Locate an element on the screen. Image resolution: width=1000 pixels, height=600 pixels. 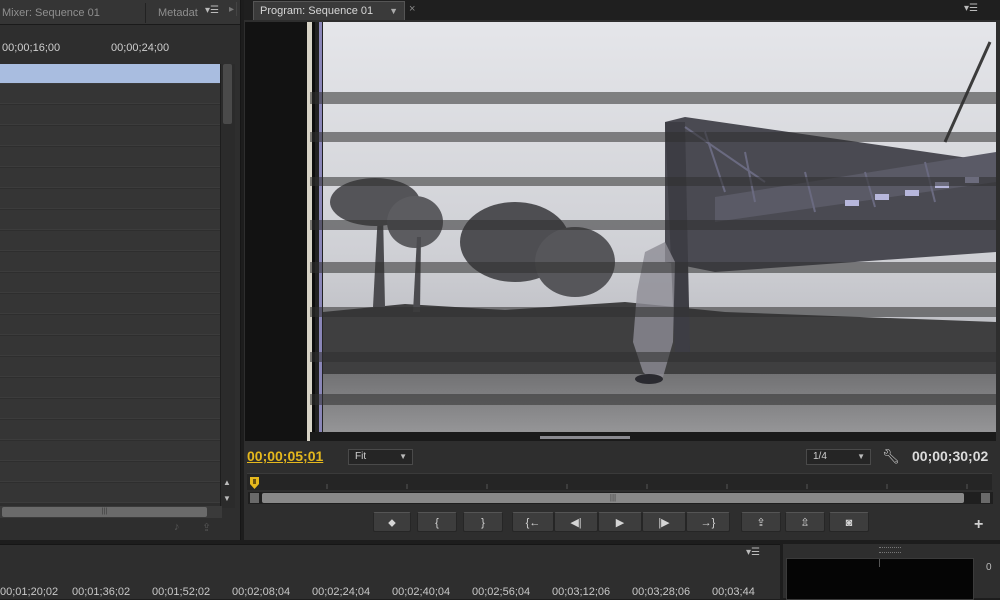
extract-button: ⇫ is located at coordinates (805, 522).